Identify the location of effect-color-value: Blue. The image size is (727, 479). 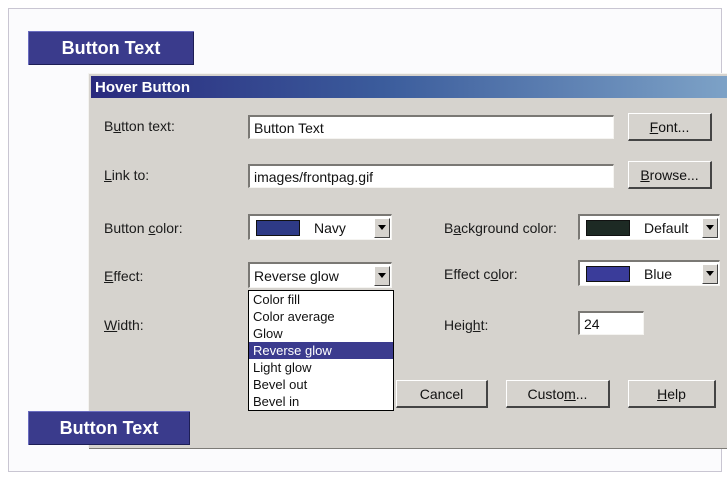
(658, 273).